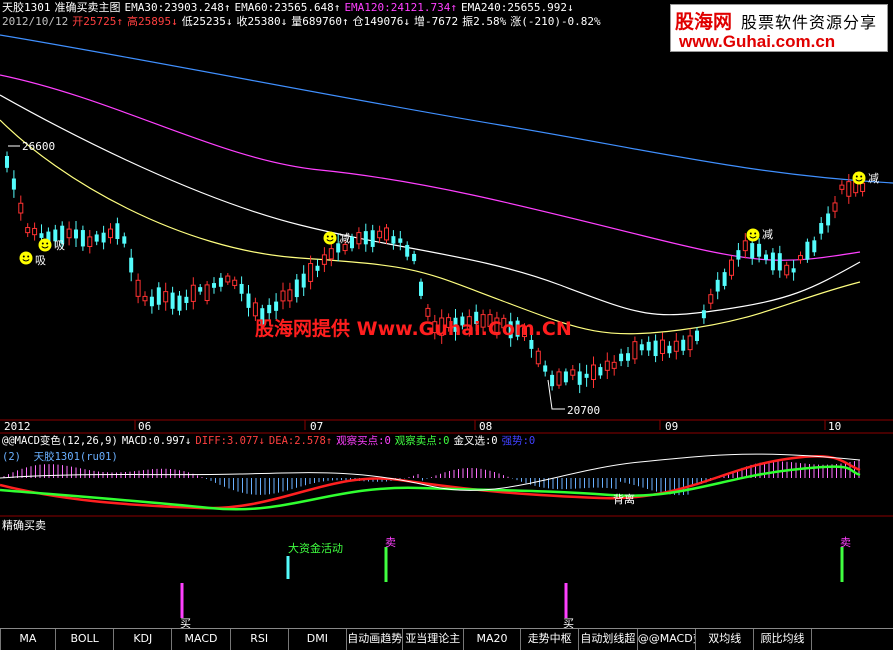  Describe the element at coordinates (17, 426) in the screenshot. I see `time-label: 2012` at that location.